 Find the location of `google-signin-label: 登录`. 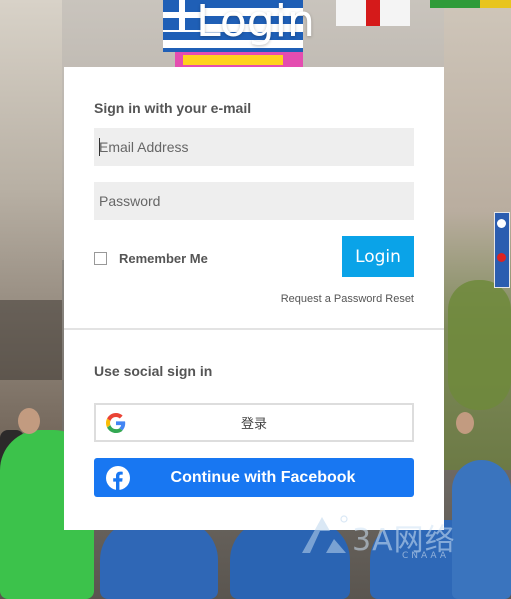

google-signin-label: 登录 is located at coordinates (253, 424).